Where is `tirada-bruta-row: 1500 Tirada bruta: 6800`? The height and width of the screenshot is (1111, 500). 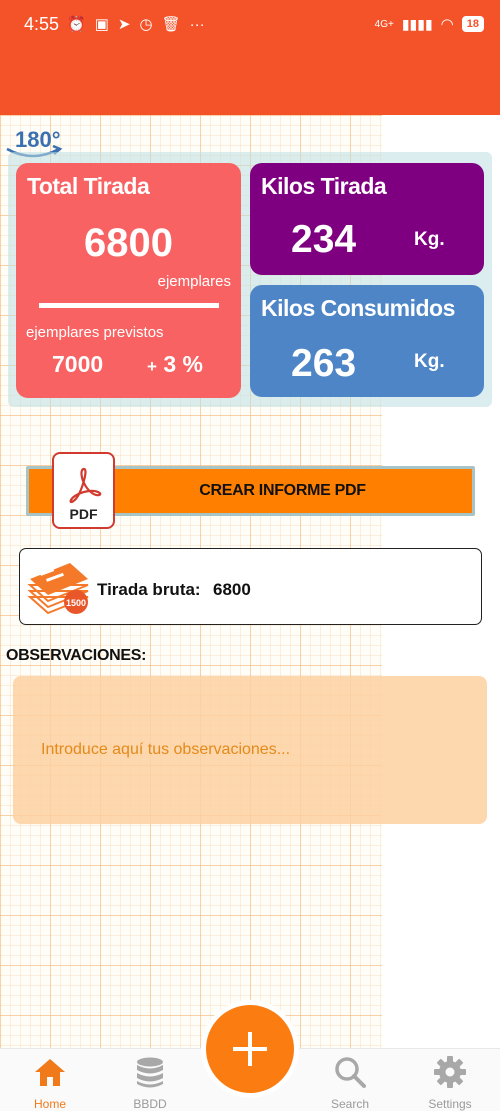
tirada-bruta-row: 1500 Tirada bruta: 6800 is located at coordinates (250, 586).